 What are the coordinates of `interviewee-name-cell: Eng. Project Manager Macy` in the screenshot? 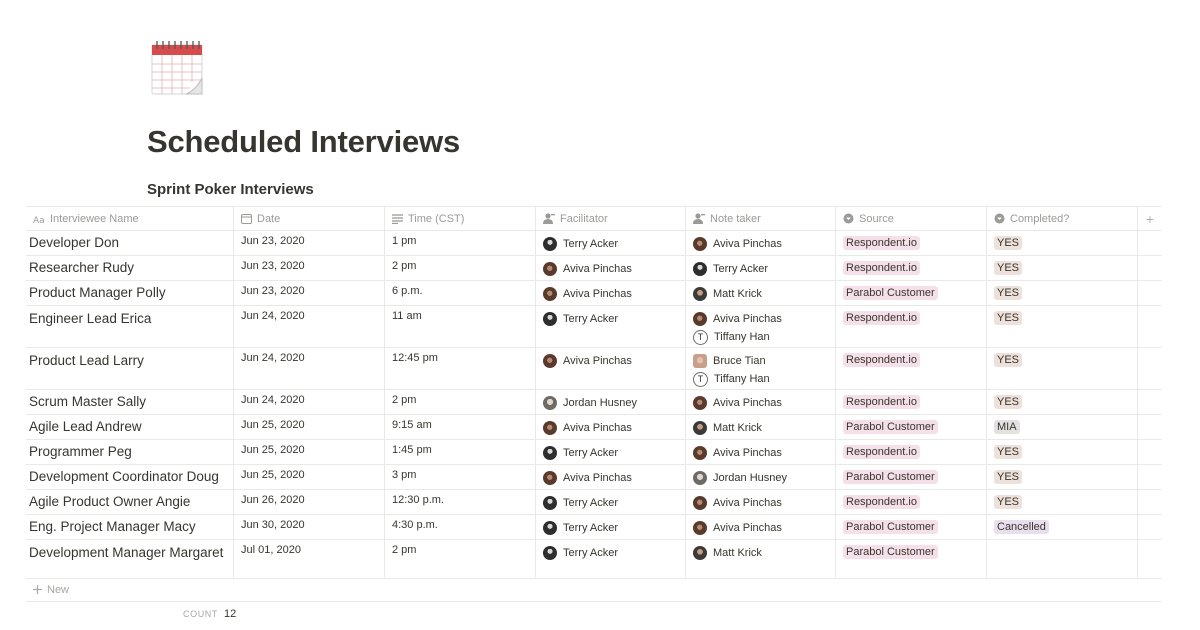 It's located at (130, 527).